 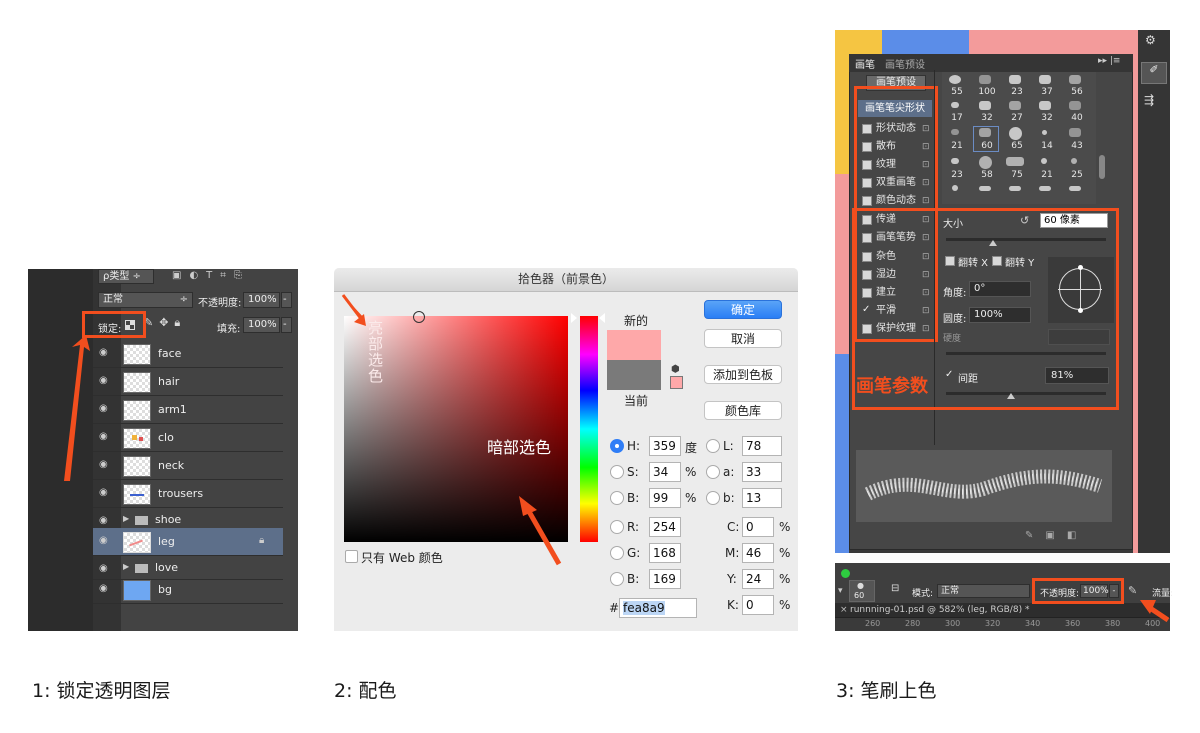 What do you see at coordinates (658, 608) in the screenshot?
I see `hex-field: fea8a9` at bounding box center [658, 608].